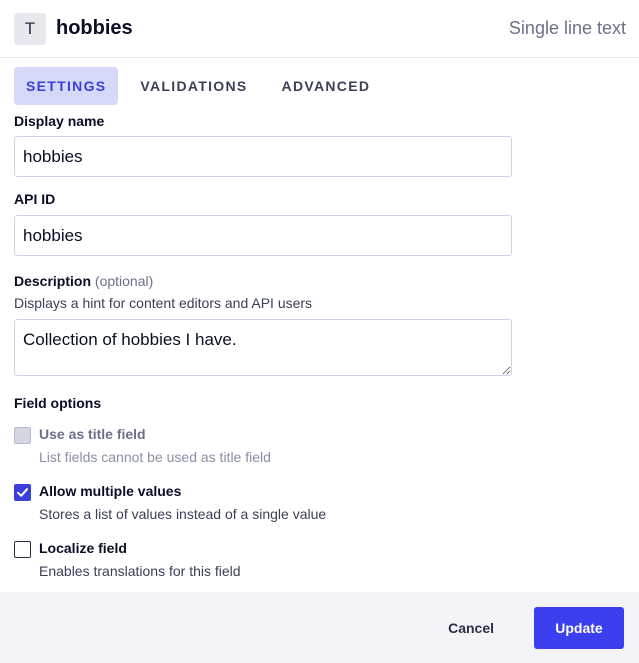  What do you see at coordinates (94, 28) in the screenshot?
I see `field-title: hobbies` at bounding box center [94, 28].